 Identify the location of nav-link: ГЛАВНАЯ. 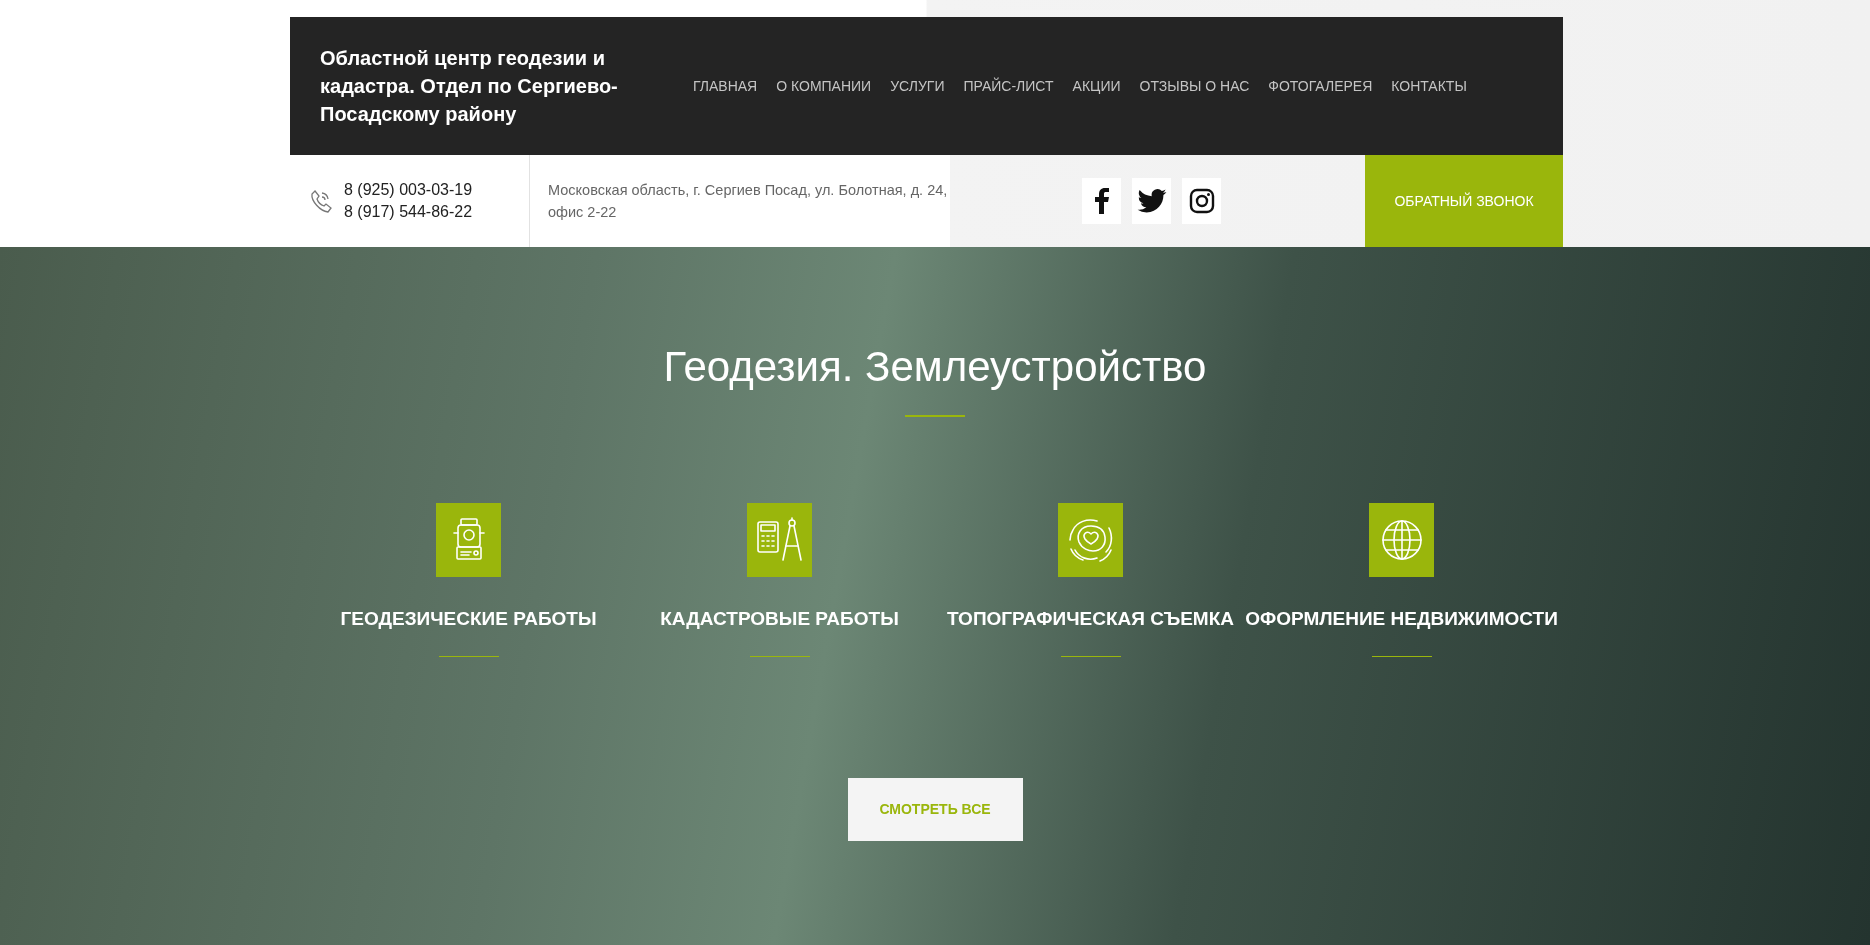
(725, 86).